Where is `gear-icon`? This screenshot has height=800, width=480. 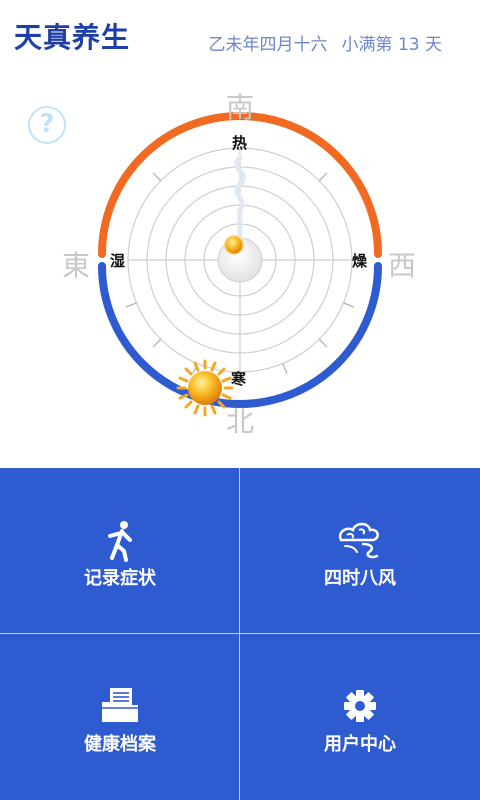
gear-icon is located at coordinates (360, 706).